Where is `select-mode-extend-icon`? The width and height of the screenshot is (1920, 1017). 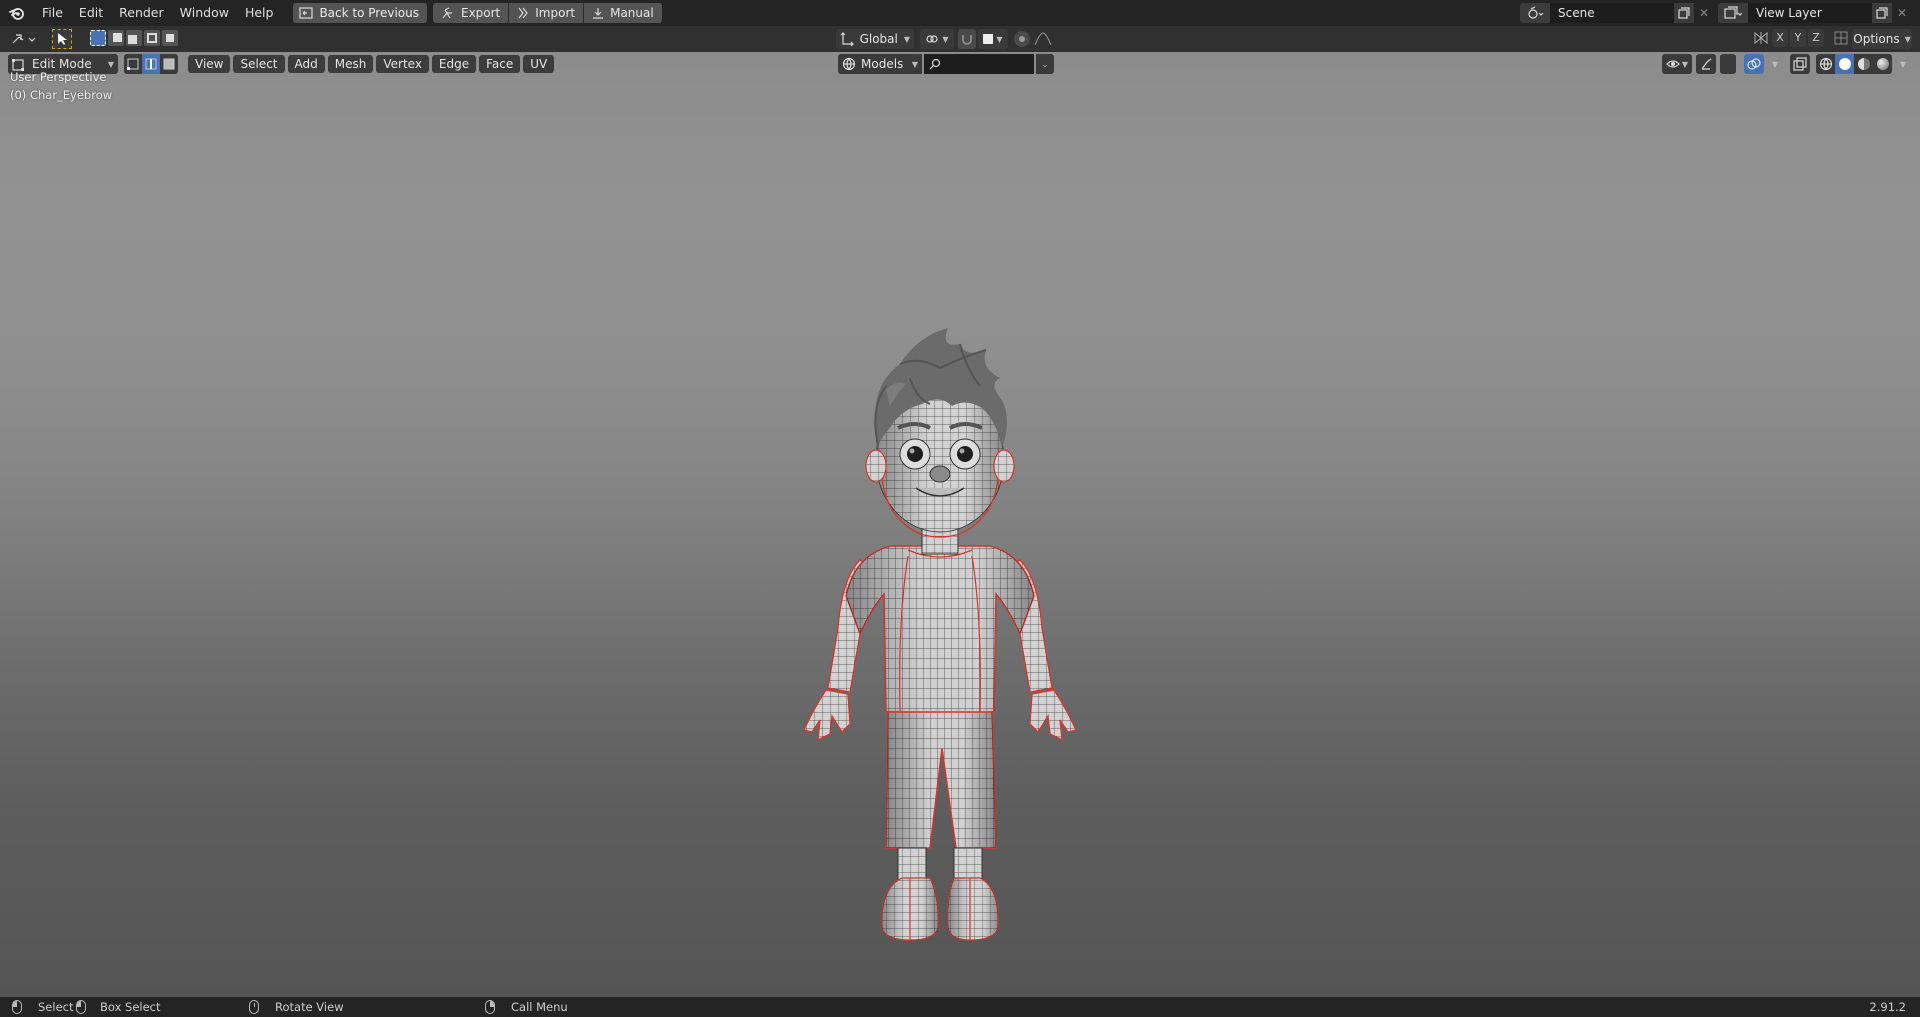
select-mode-extend-icon is located at coordinates (116, 38).